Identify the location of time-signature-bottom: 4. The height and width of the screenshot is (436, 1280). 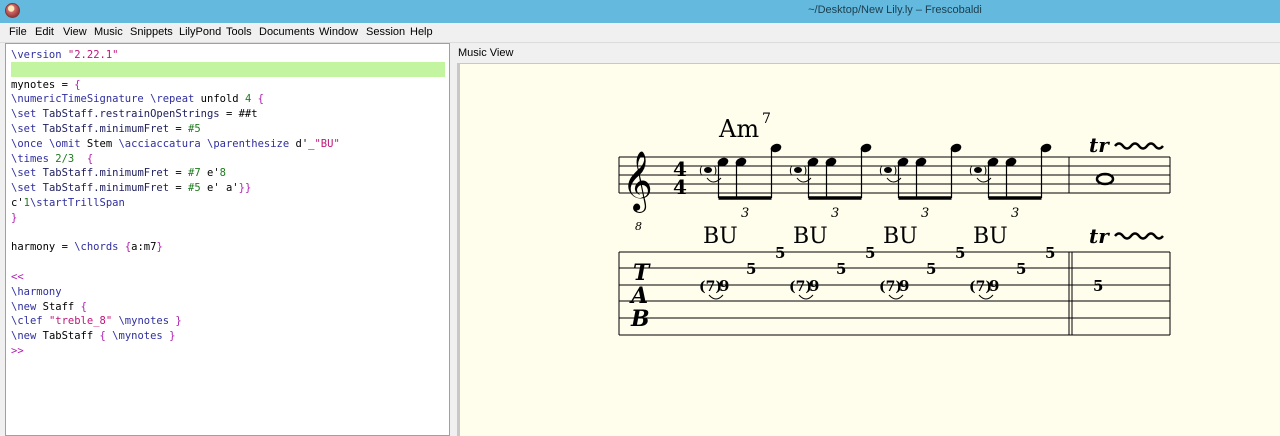
(680, 187).